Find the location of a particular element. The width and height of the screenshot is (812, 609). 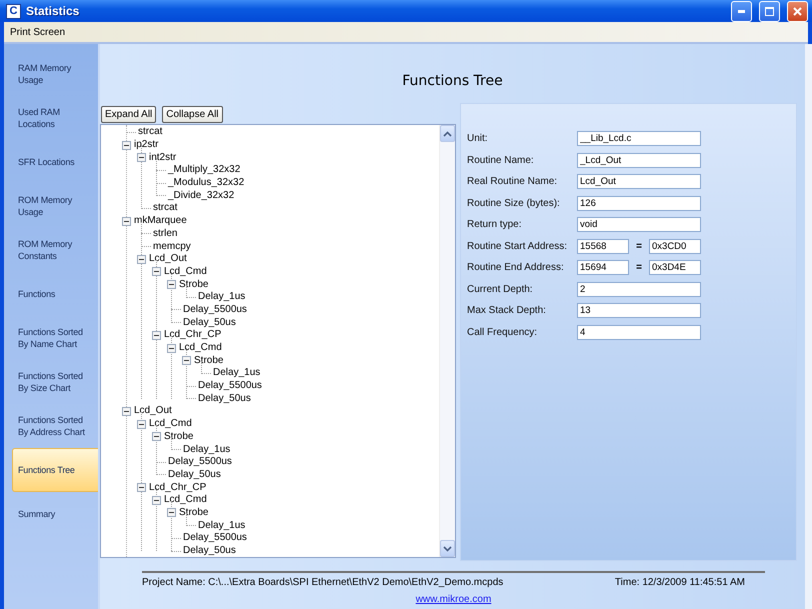

tree-item: int2str is located at coordinates (162, 158).